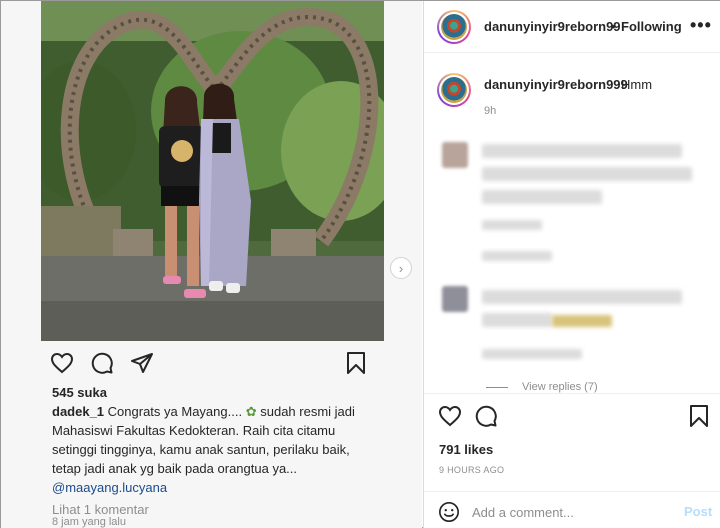 This screenshot has width=720, height=528. I want to click on caption-time: 9h, so click(490, 111).